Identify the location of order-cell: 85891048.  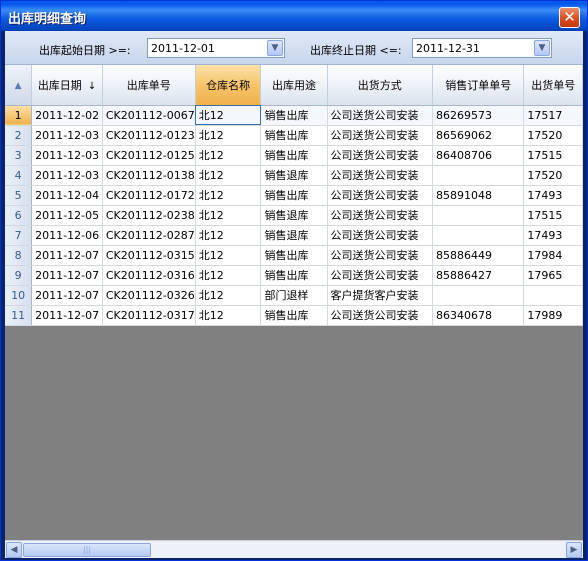
(478, 195).